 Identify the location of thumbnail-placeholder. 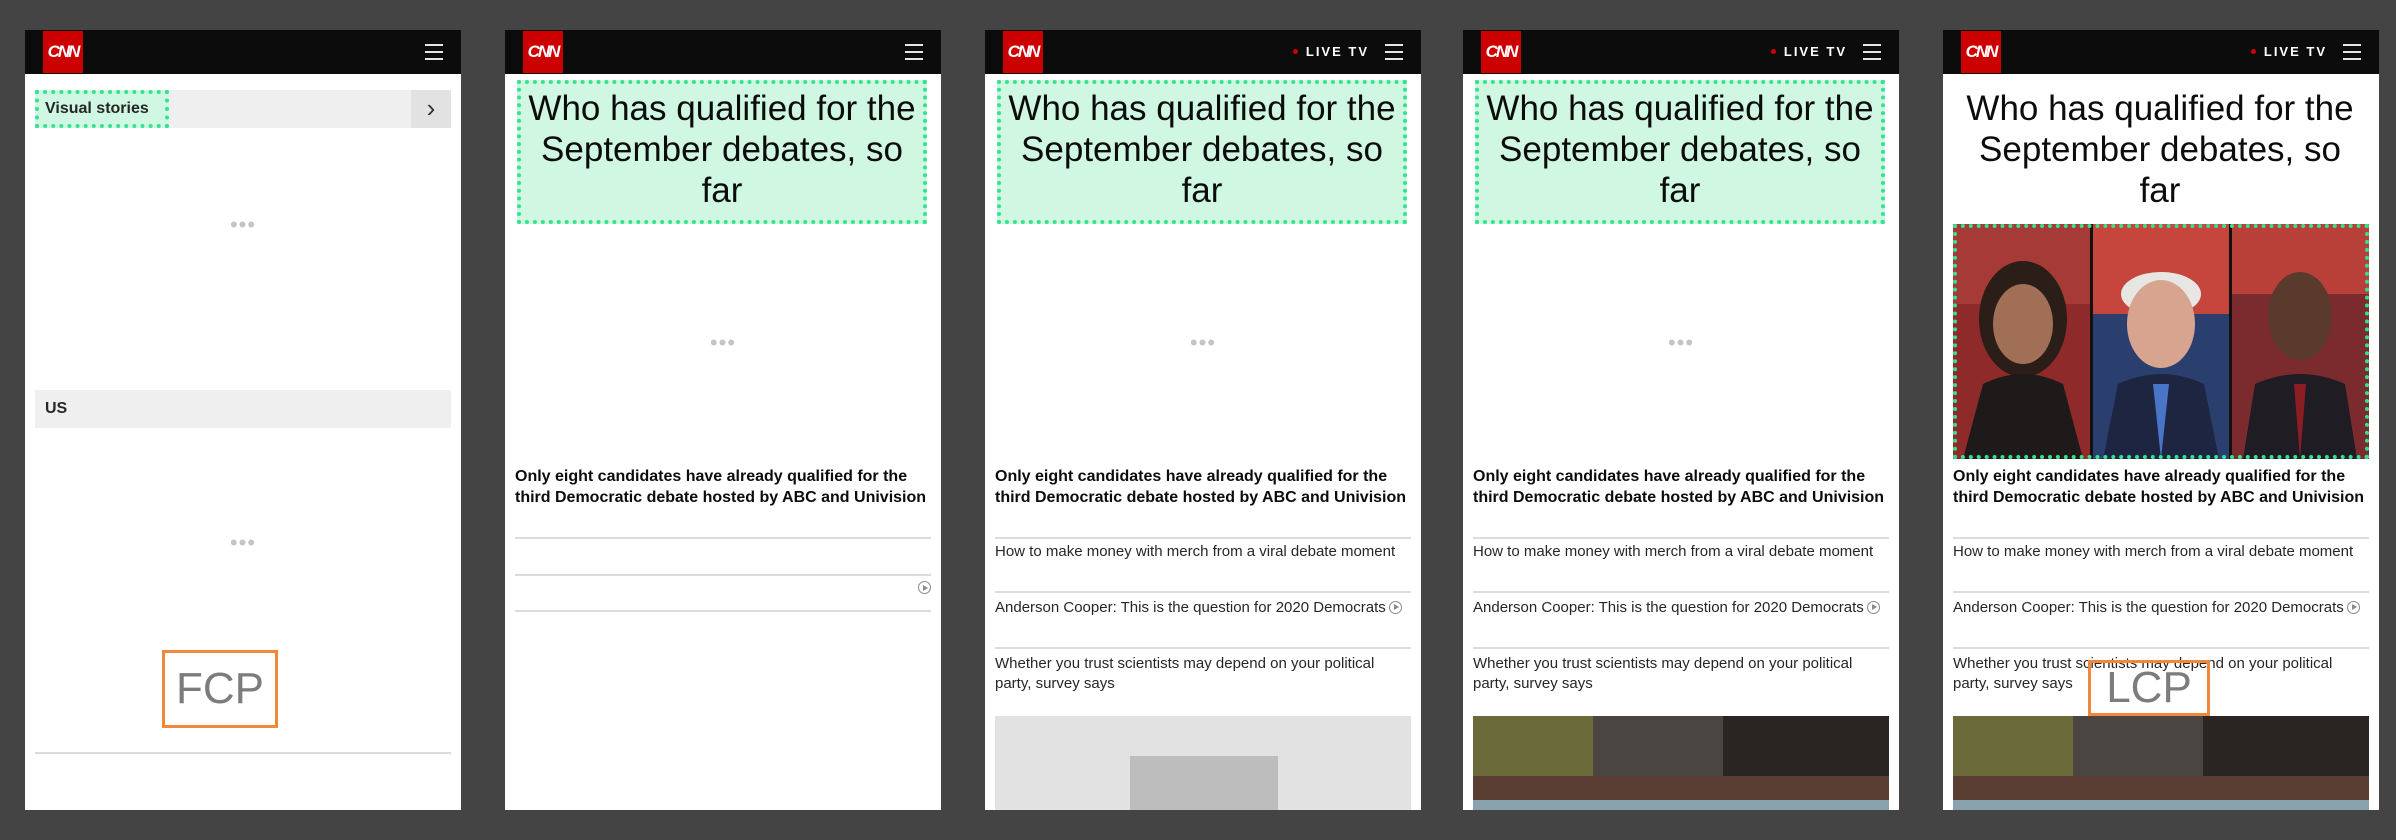
(1203, 763).